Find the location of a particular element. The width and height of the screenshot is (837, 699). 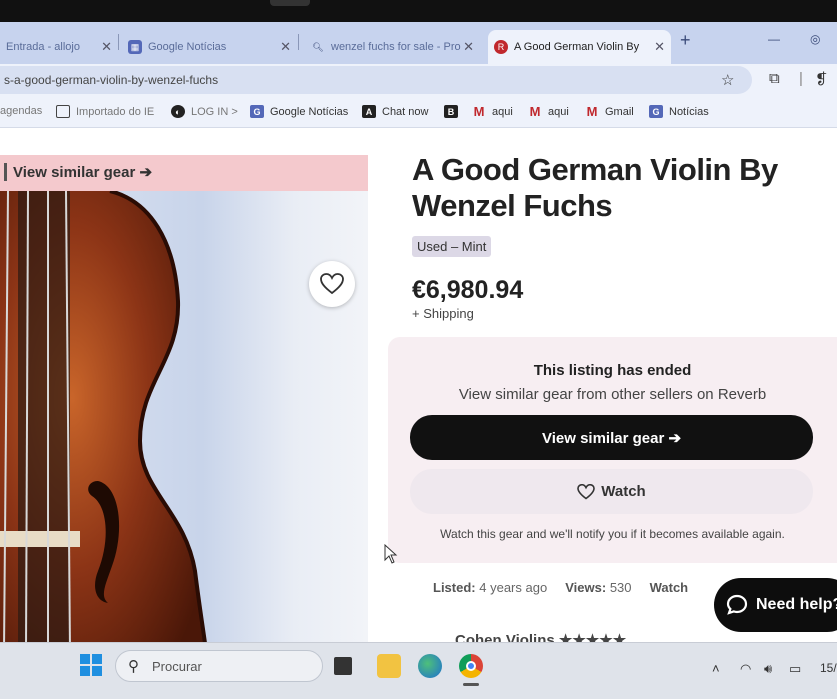

views-value: 530 is located at coordinates (620, 587).